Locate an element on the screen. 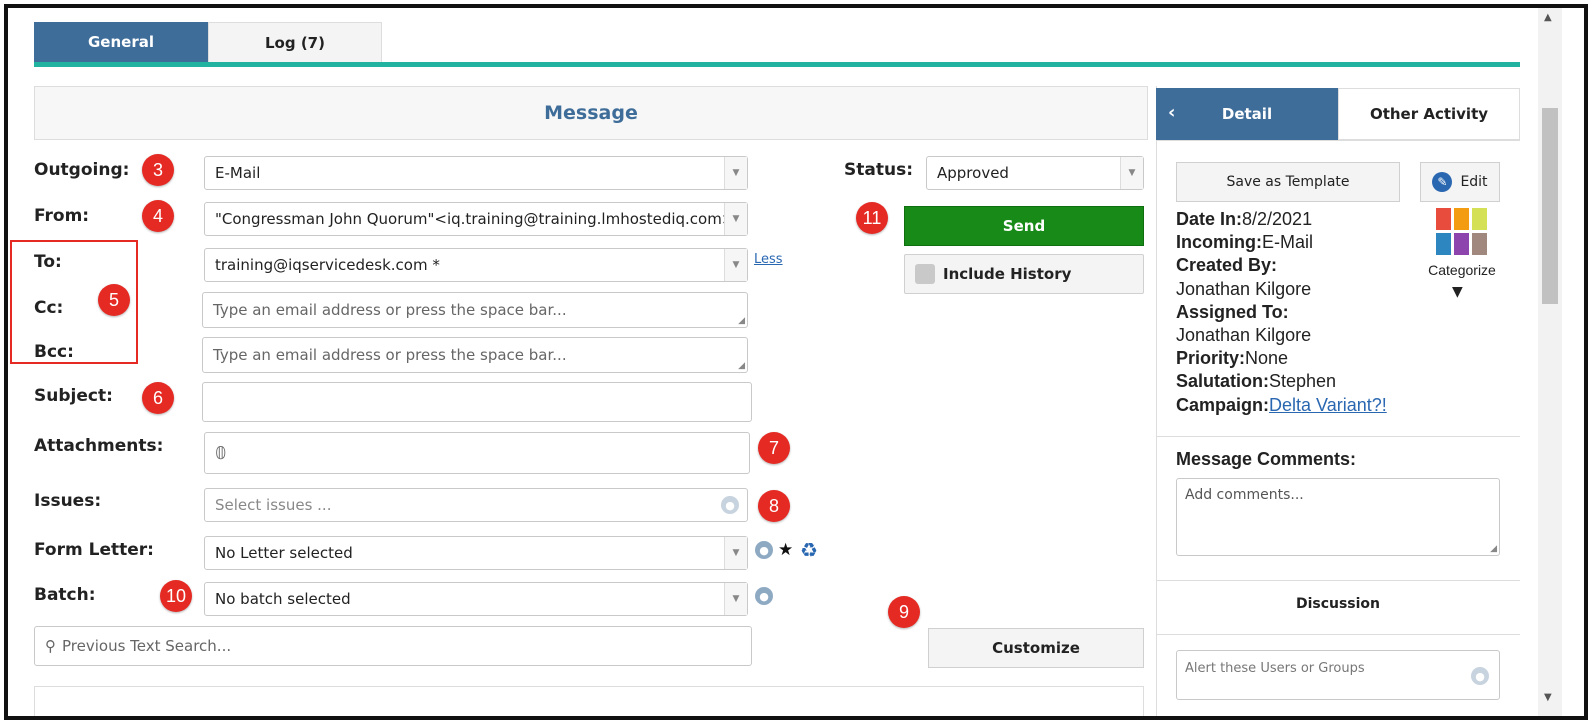  message-header: Message is located at coordinates (591, 113).